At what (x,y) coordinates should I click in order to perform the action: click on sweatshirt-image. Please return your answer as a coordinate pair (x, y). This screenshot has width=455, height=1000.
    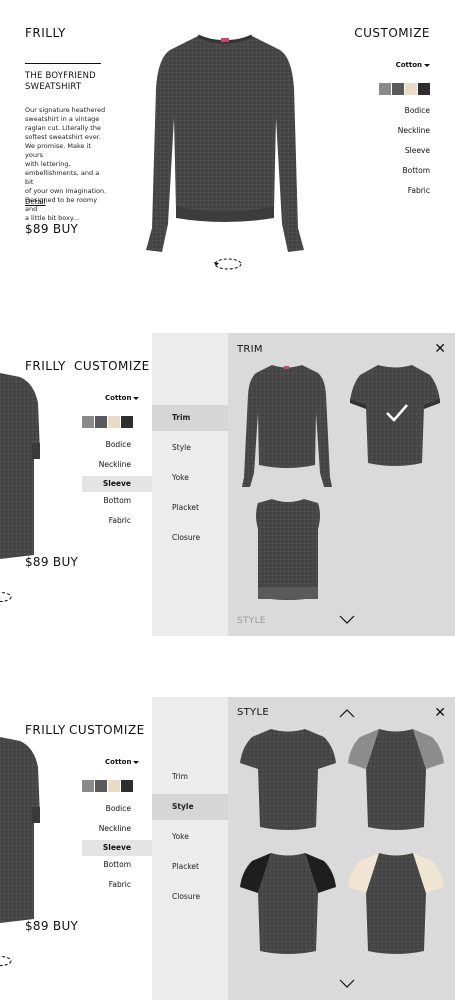
    Looking at the image, I should click on (225, 143).